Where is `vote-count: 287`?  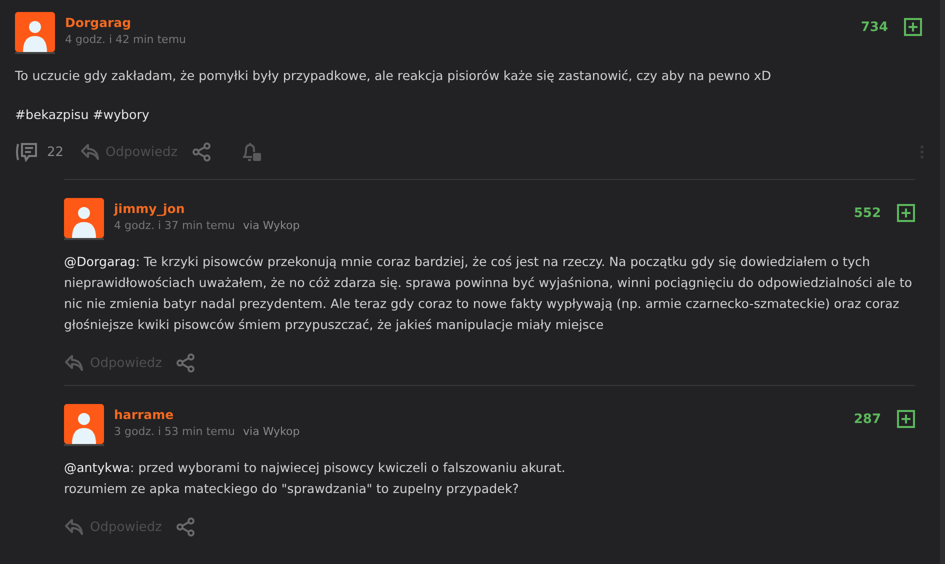 vote-count: 287 is located at coordinates (867, 419).